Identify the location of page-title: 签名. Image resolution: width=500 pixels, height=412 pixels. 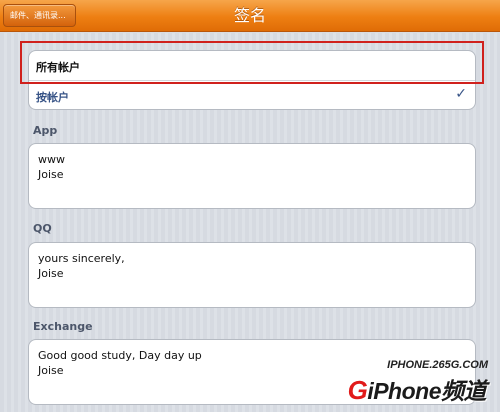
(249, 15).